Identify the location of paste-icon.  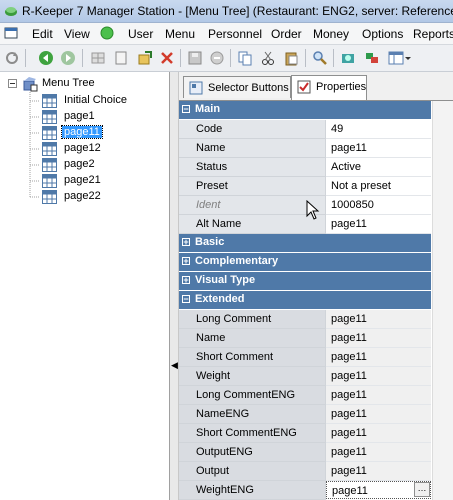
(291, 58).